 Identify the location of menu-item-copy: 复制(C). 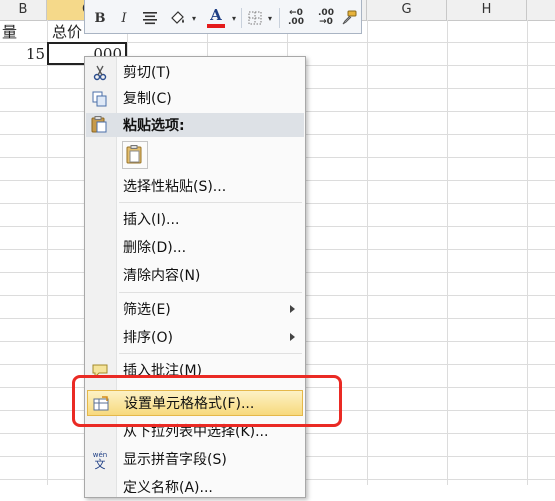
(195, 99).